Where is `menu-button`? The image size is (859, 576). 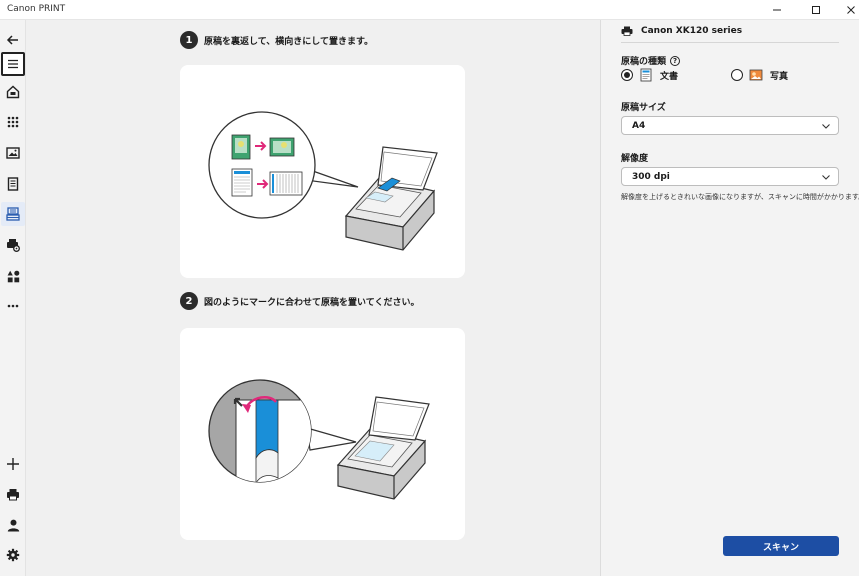
menu-button is located at coordinates (13, 64).